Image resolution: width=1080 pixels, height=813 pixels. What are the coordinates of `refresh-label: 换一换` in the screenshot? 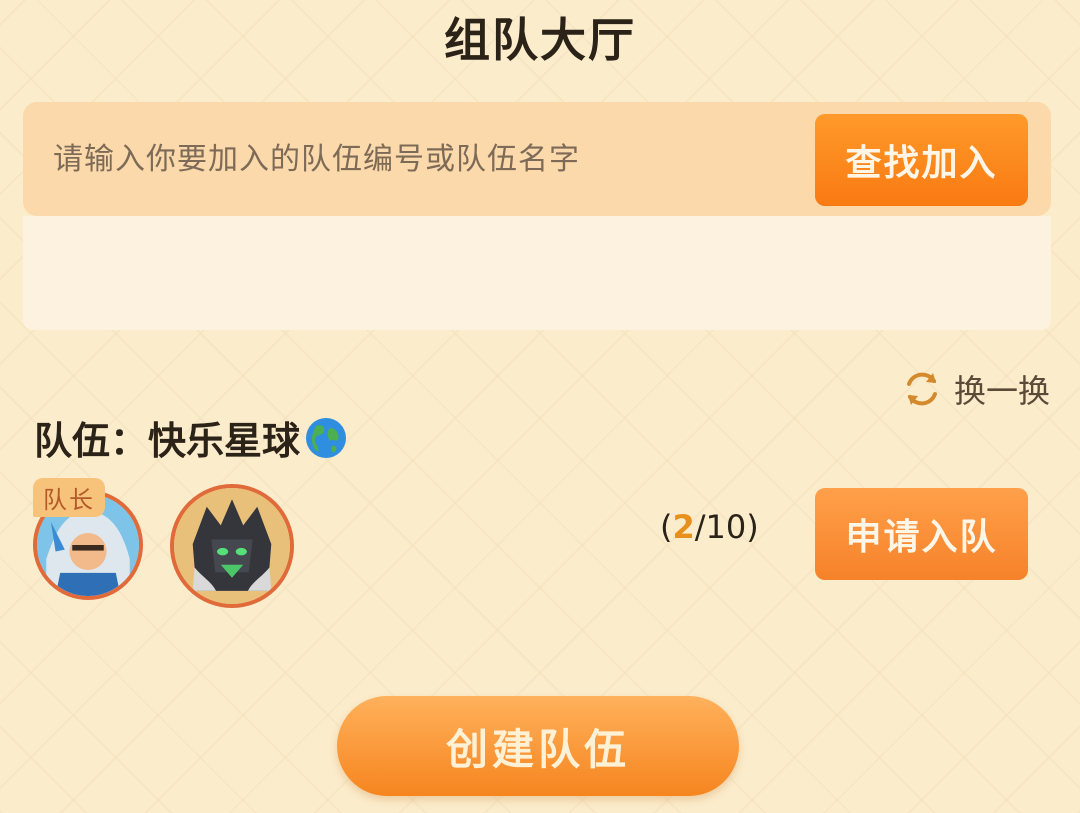 It's located at (1001, 391).